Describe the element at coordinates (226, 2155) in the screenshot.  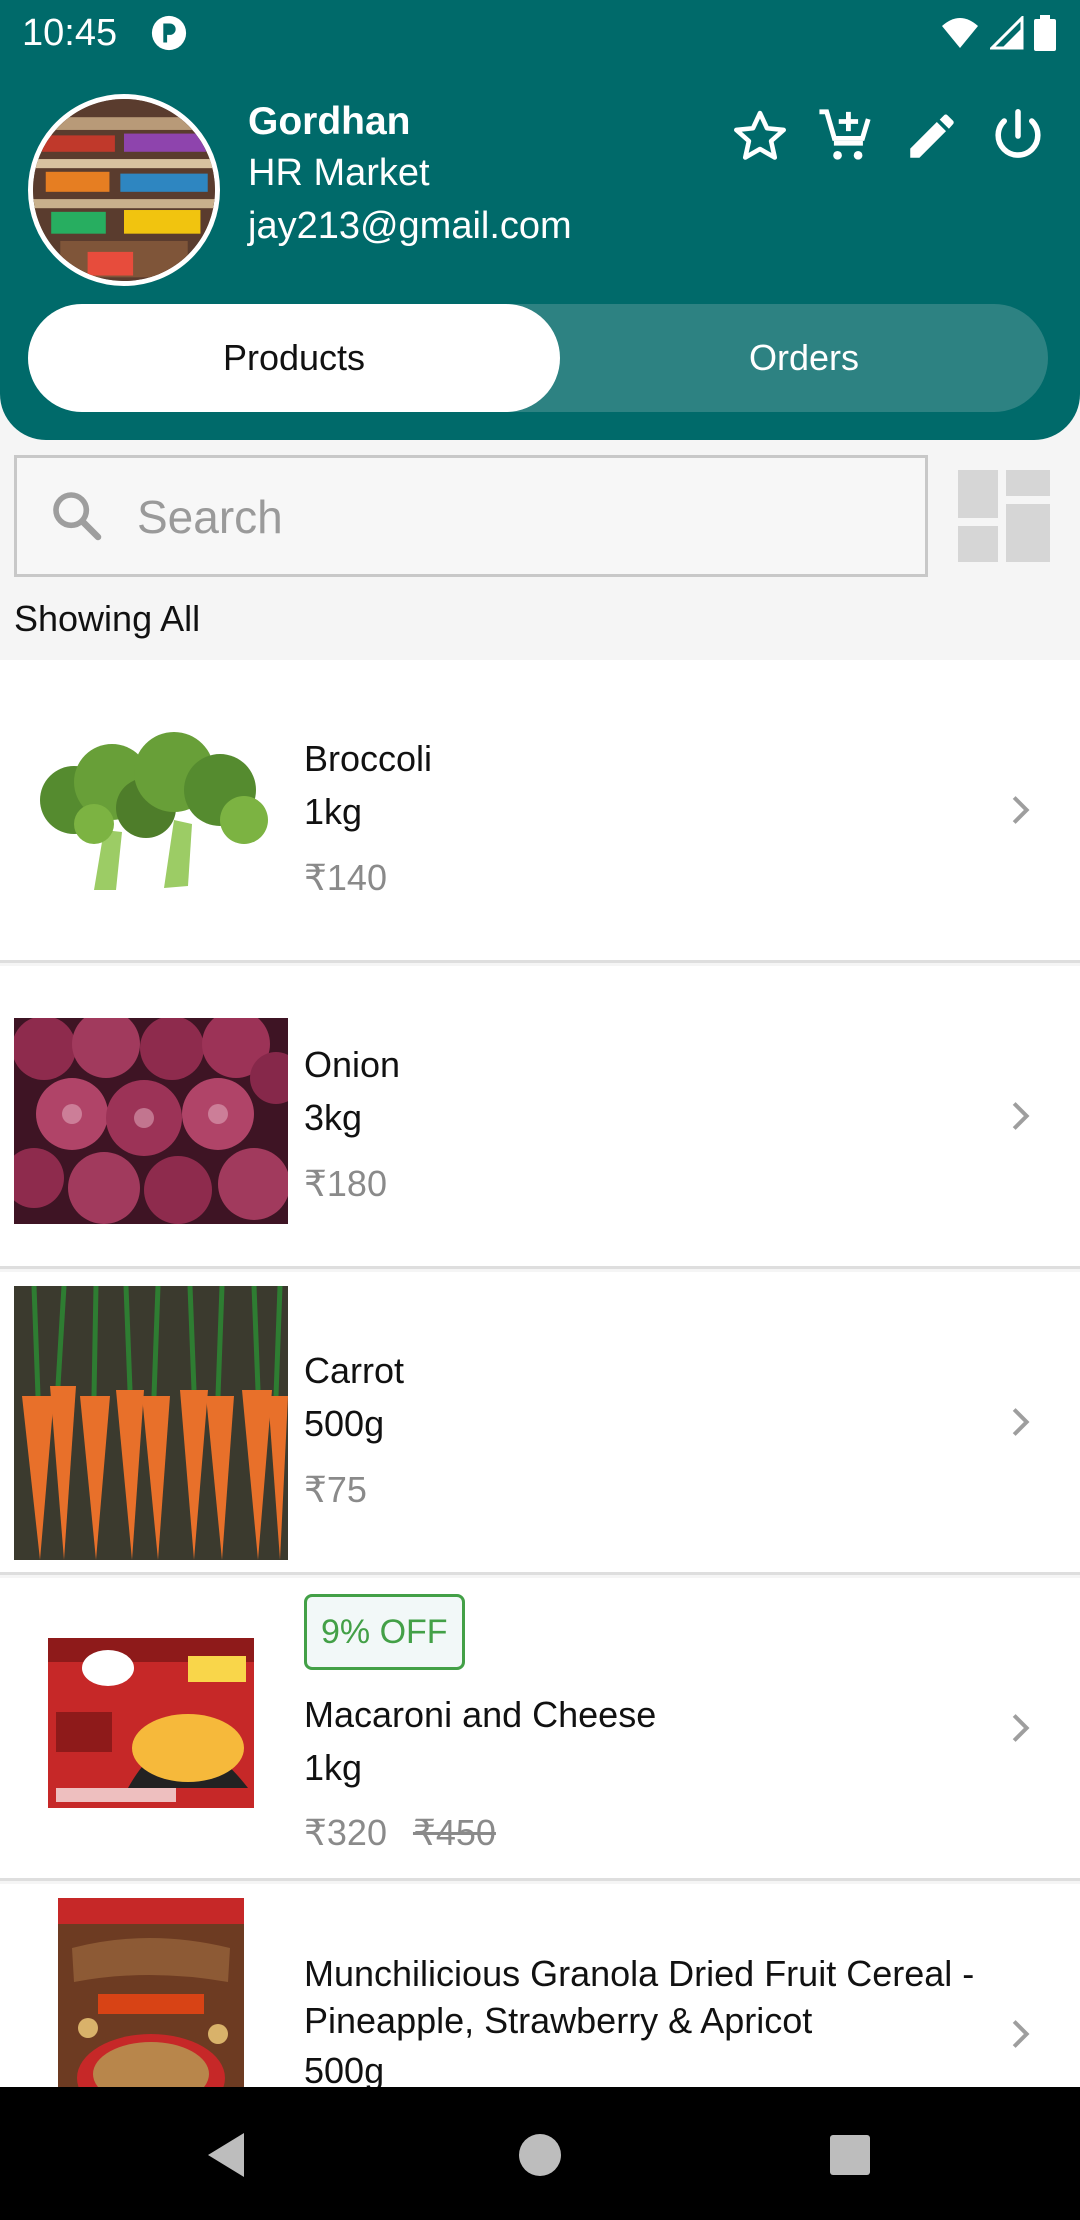
I see `back-icon` at that location.